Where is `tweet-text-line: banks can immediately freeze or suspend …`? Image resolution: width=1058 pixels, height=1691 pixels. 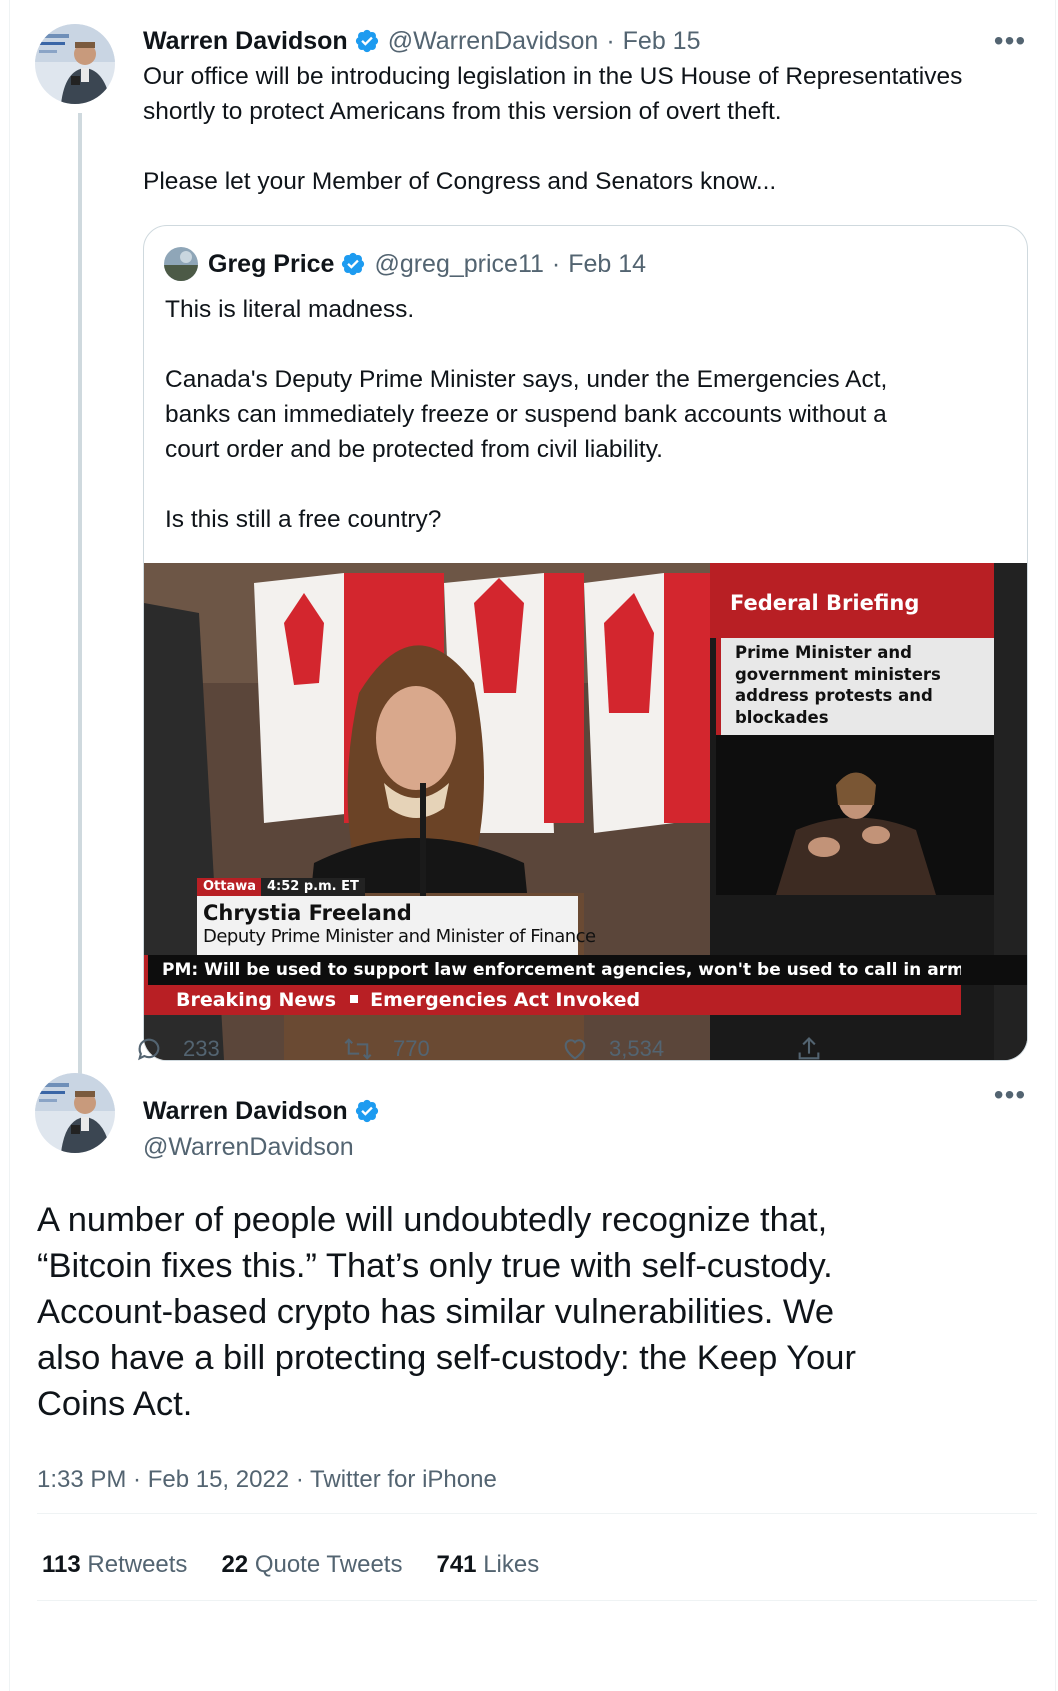 tweet-text-line: banks can immediately freeze or suspend … is located at coordinates (526, 414).